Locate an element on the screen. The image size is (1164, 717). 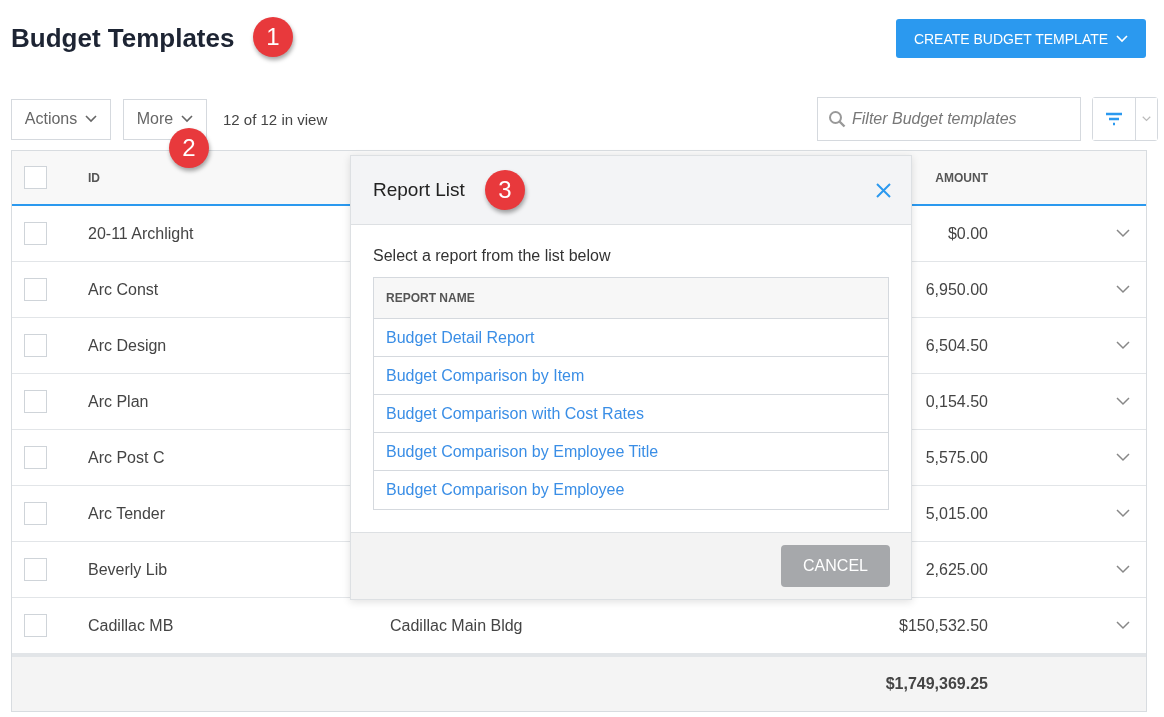
search-icon is located at coordinates (837, 119).